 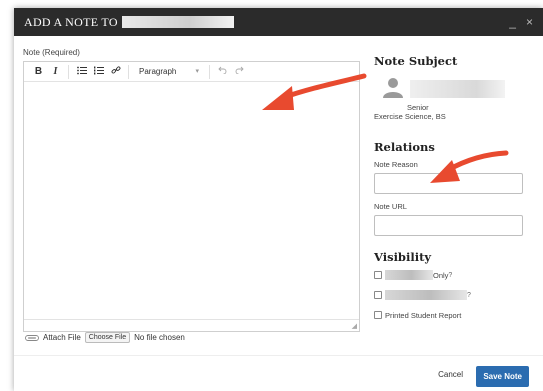 I want to click on modal-title: ADD A NOTE TO, so click(x=71, y=21).